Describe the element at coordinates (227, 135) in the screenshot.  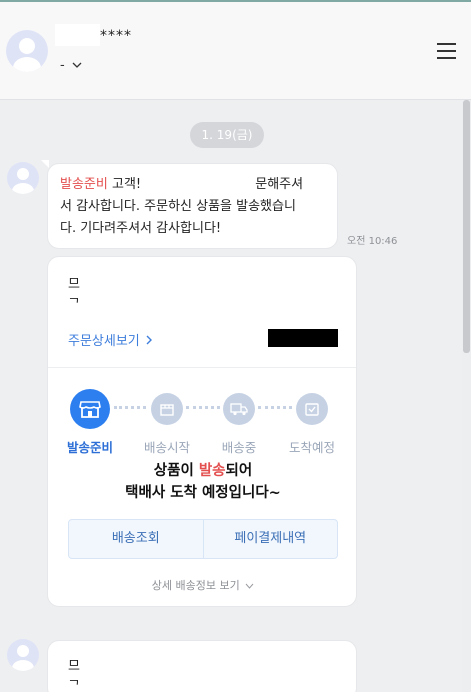
I see `date-divider: 1. 19(금)` at that location.